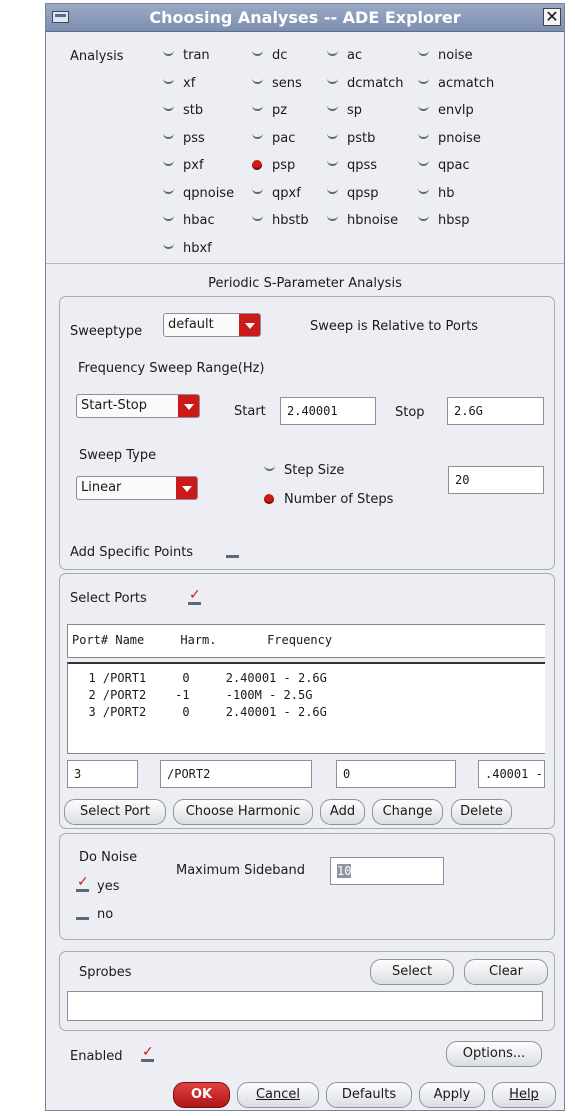  Describe the element at coordinates (184, 139) in the screenshot. I see `analysis-radio-pss: pss` at that location.